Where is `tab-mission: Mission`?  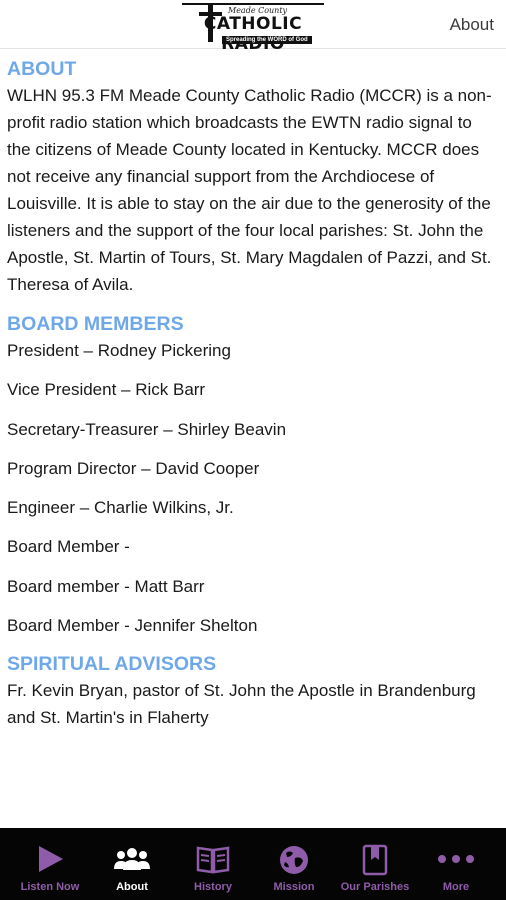
tab-mission: Mission is located at coordinates (294, 864).